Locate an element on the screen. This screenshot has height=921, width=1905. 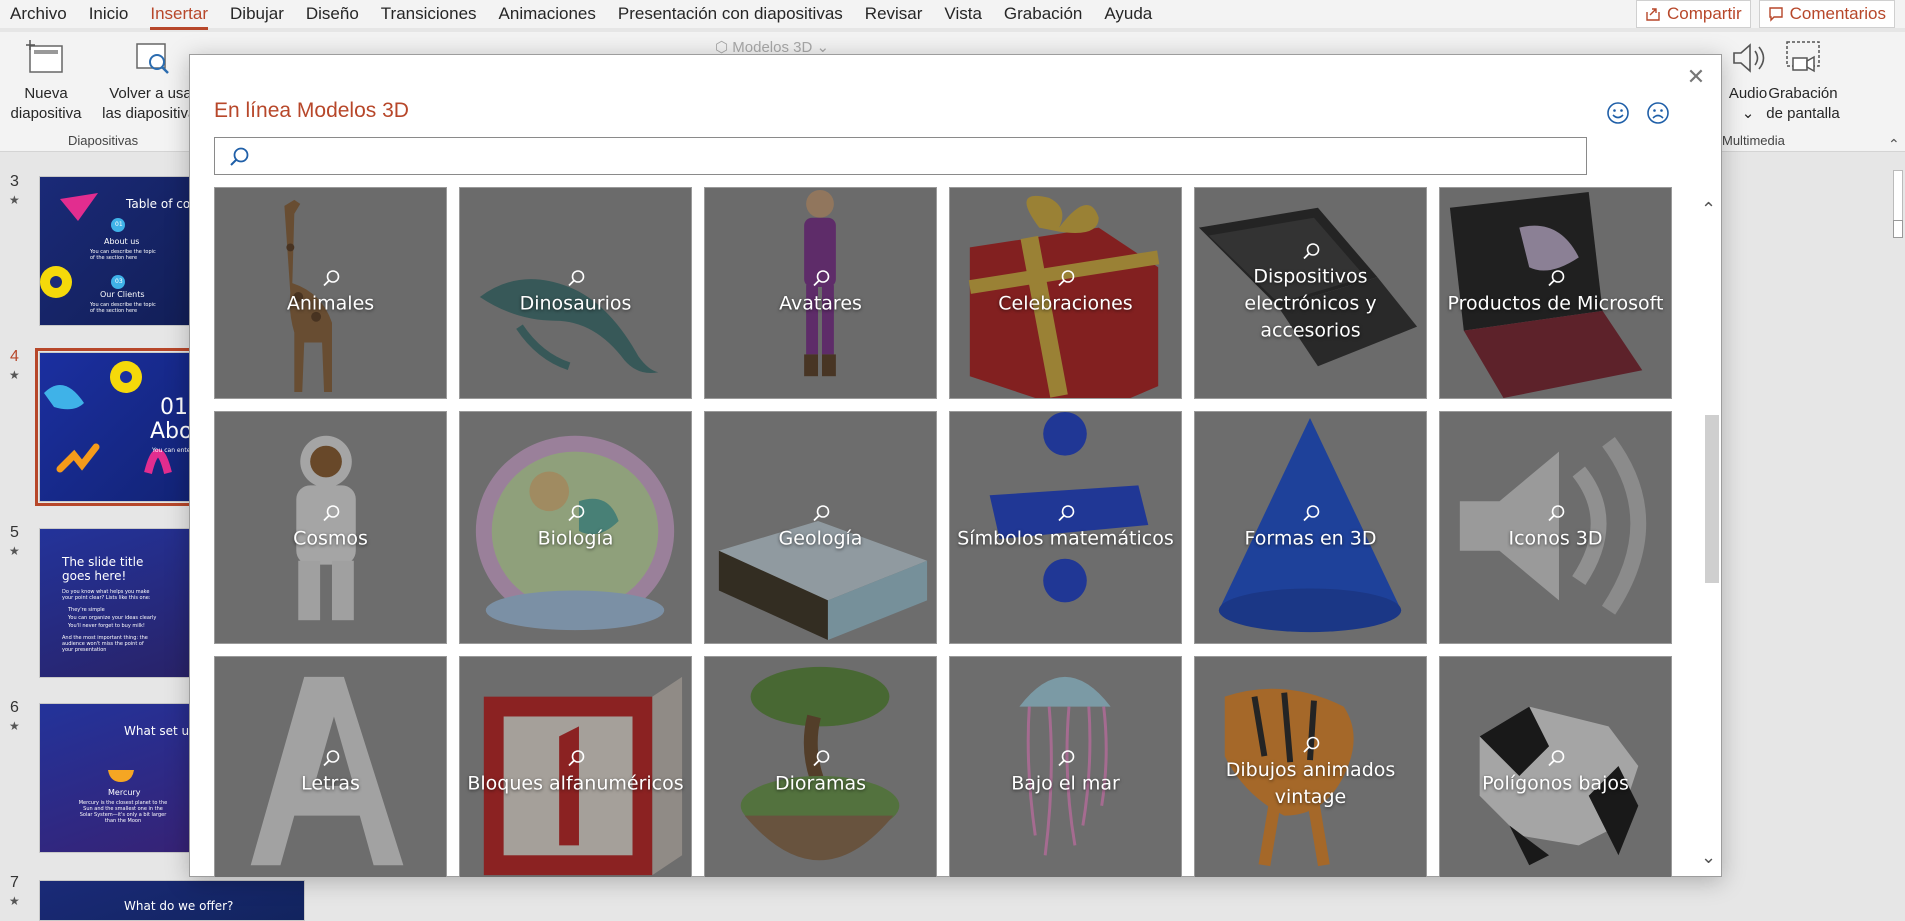
reuse-line1: Volver a usar is located at coordinates (153, 93).